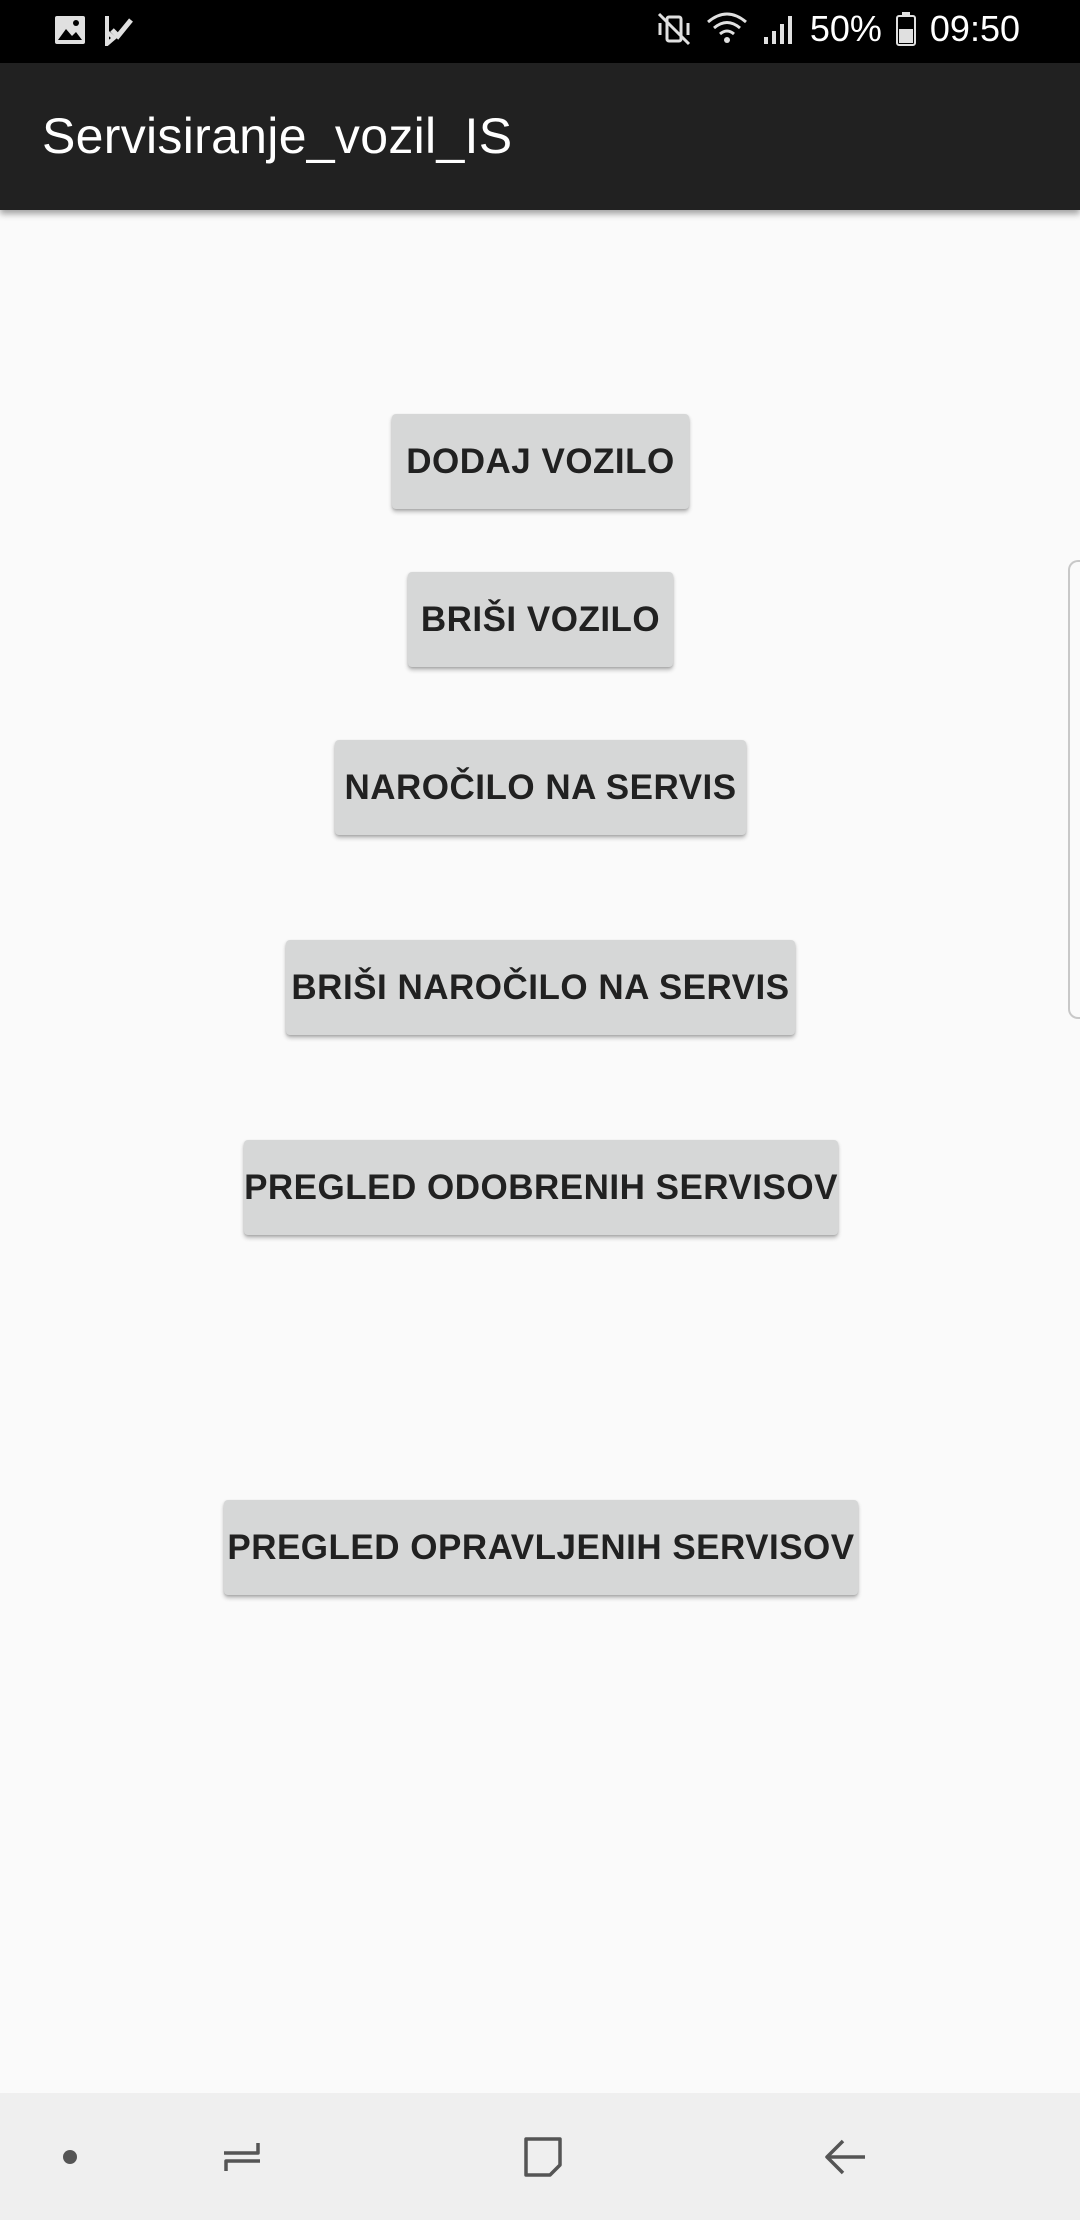  What do you see at coordinates (905, 29) in the screenshot?
I see `battery-icon` at bounding box center [905, 29].